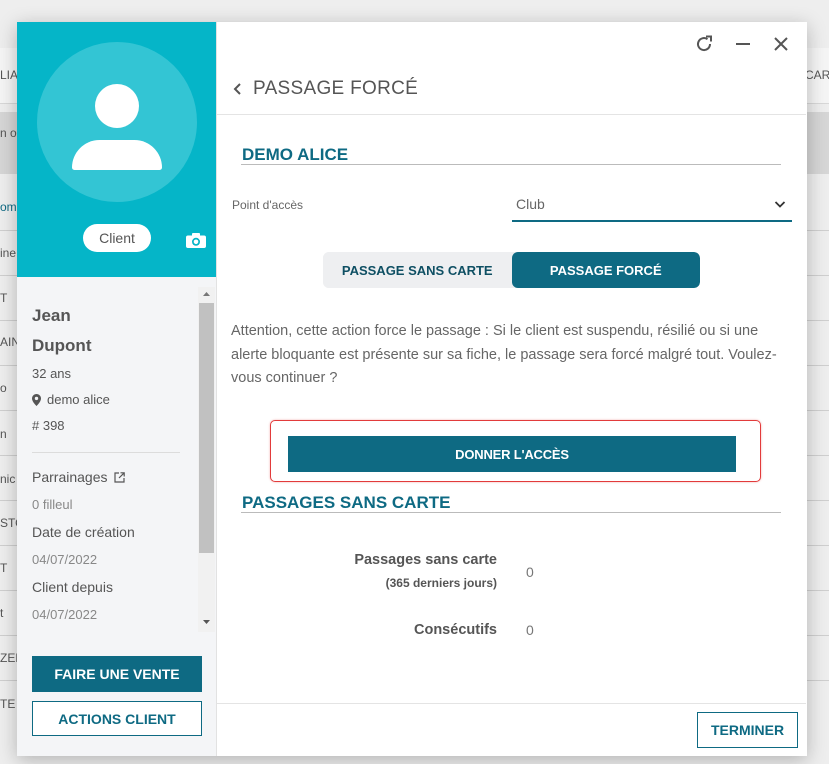 The height and width of the screenshot is (764, 829). I want to click on close-icon, so click(781, 44).